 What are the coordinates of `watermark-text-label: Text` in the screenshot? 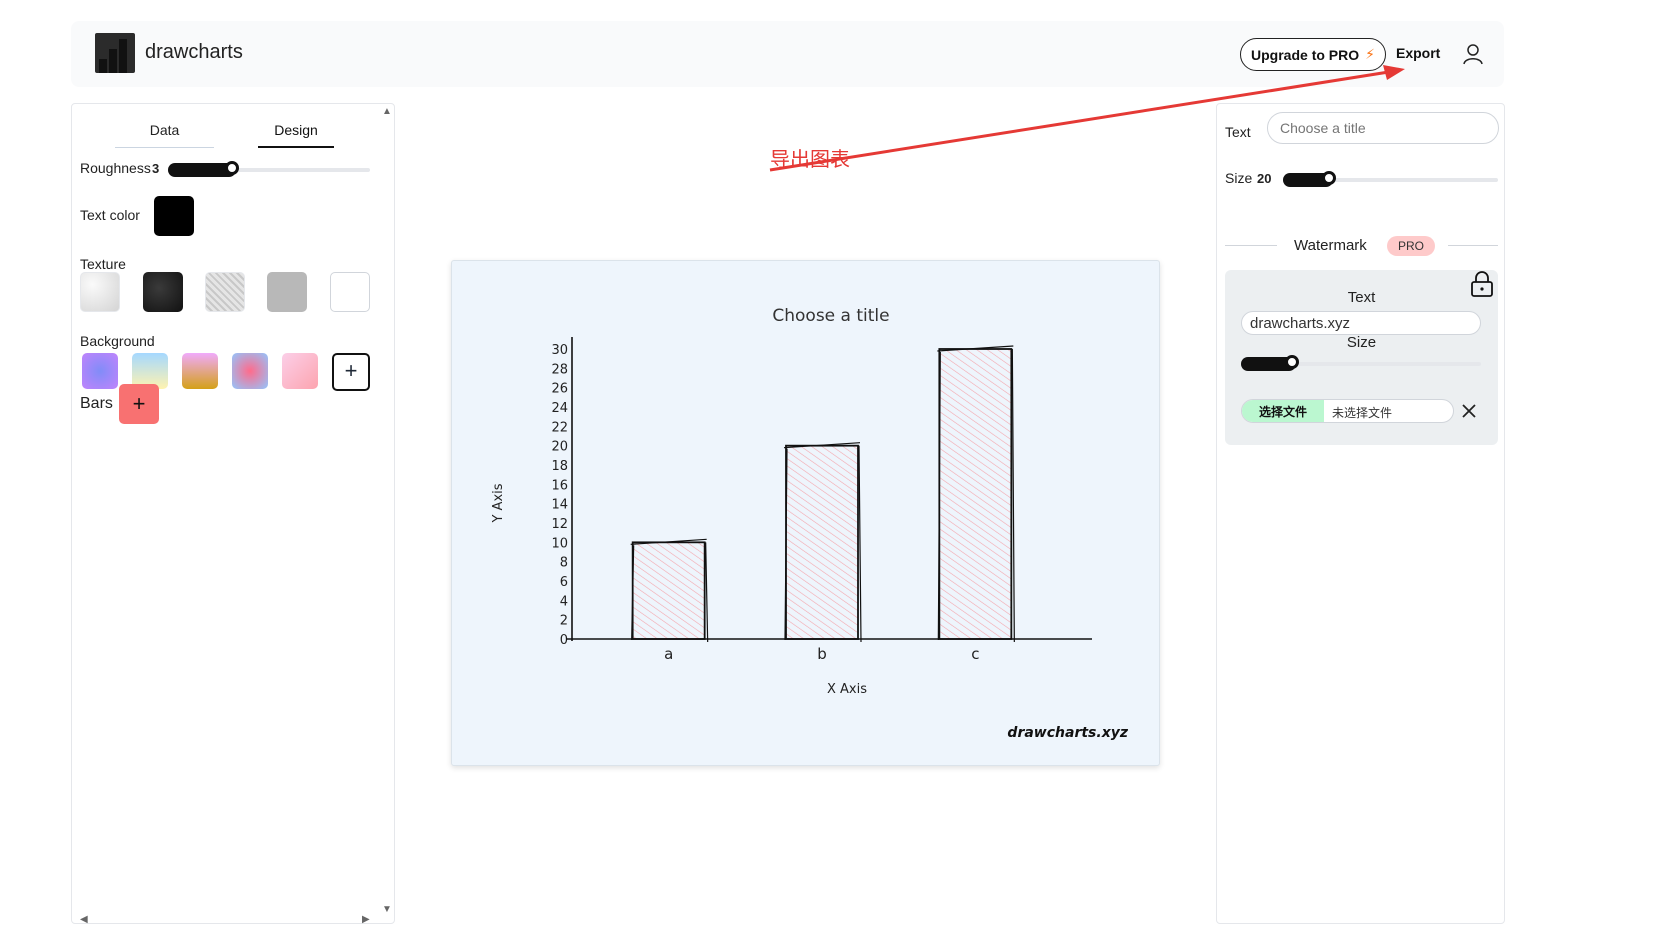 It's located at (1361, 297).